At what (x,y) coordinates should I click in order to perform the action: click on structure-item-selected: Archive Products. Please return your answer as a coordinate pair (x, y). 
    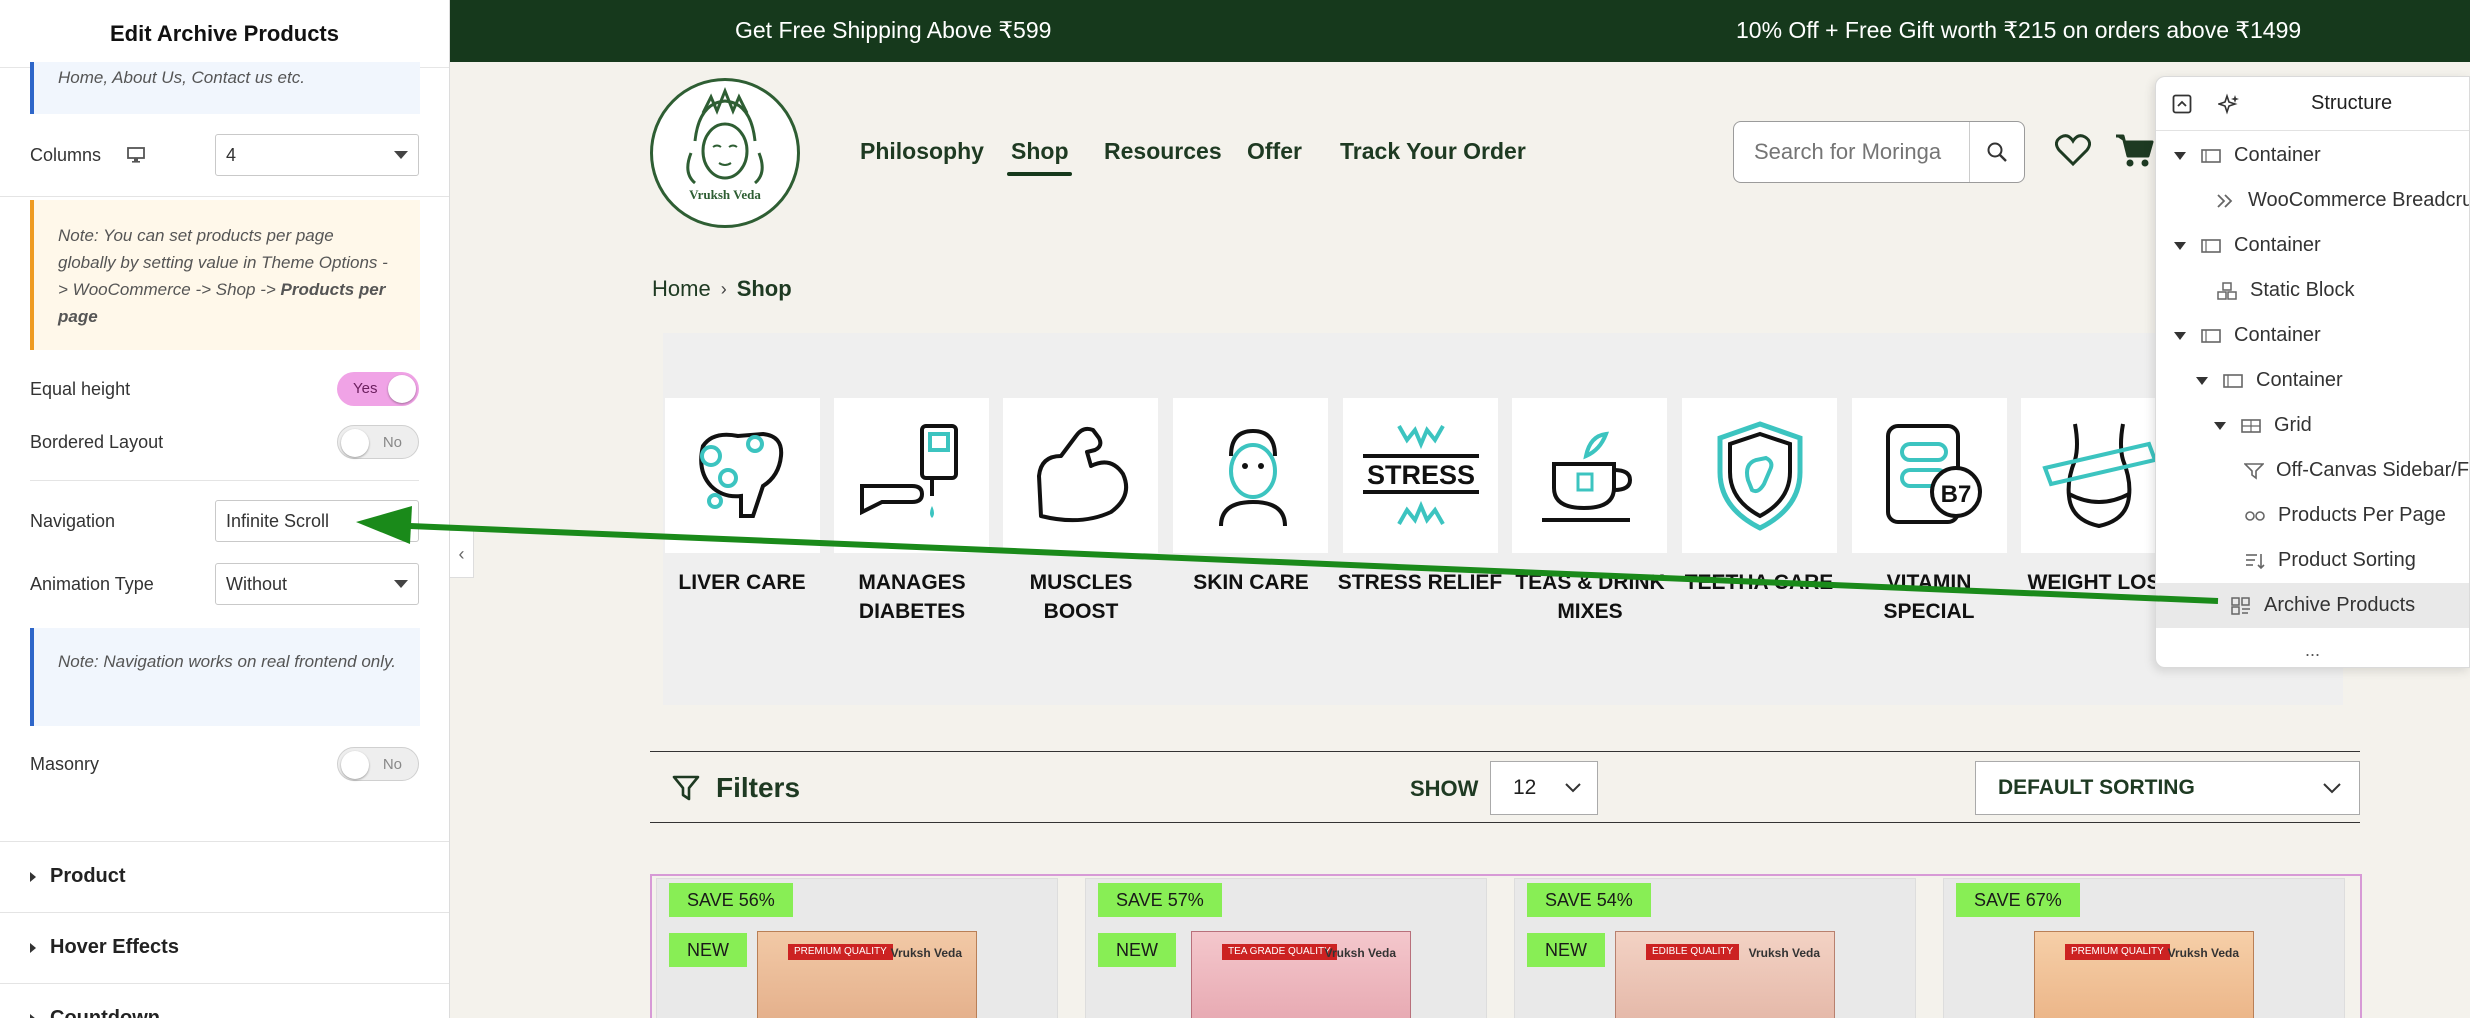
    Looking at the image, I should click on (2312, 605).